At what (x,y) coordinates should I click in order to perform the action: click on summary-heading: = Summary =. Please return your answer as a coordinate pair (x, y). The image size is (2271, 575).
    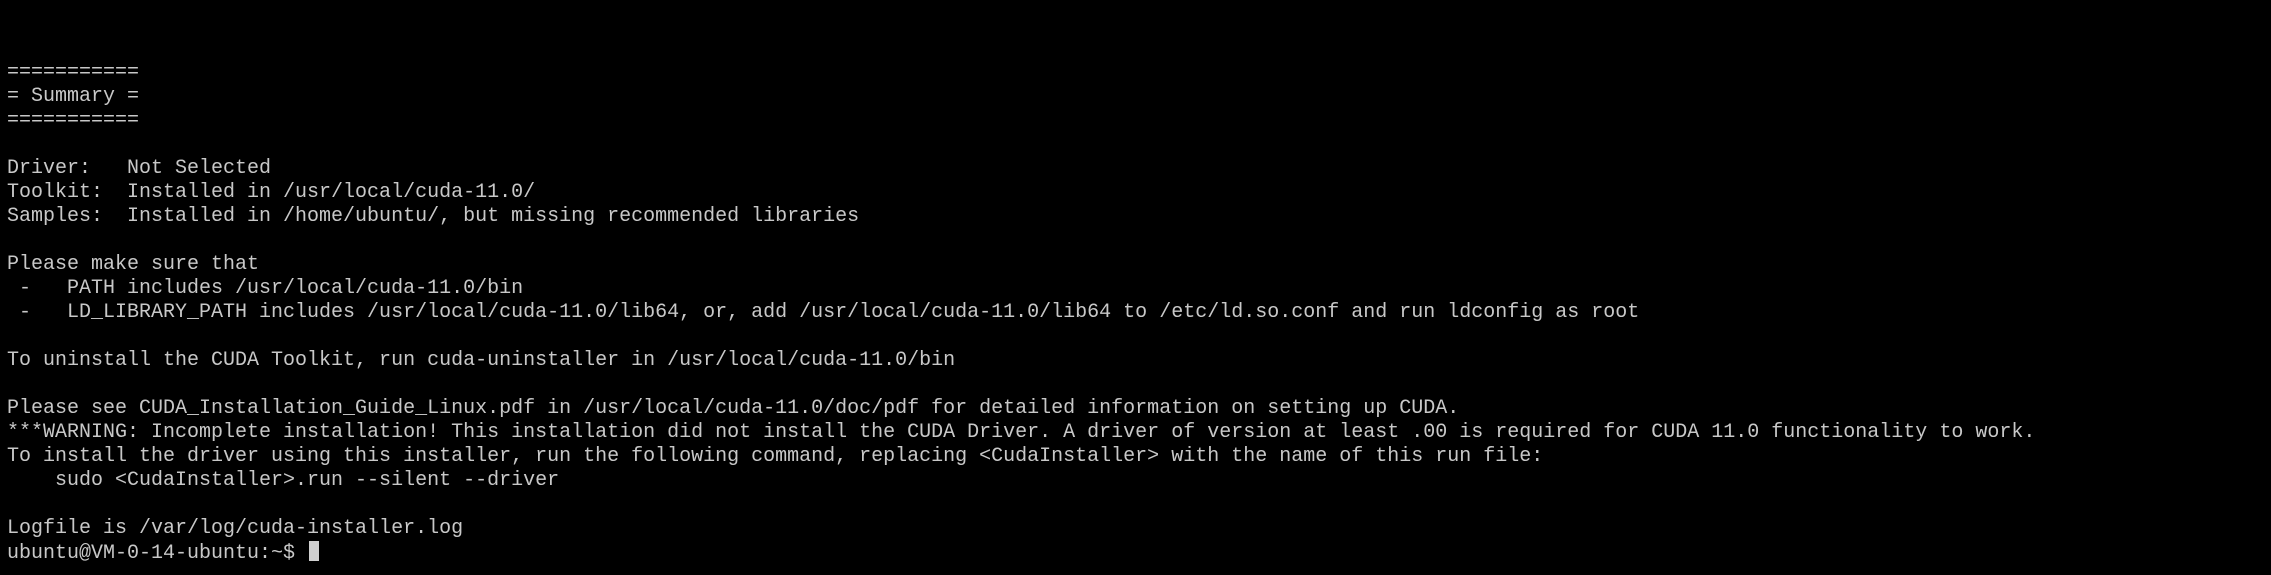
    Looking at the image, I should click on (73, 96).